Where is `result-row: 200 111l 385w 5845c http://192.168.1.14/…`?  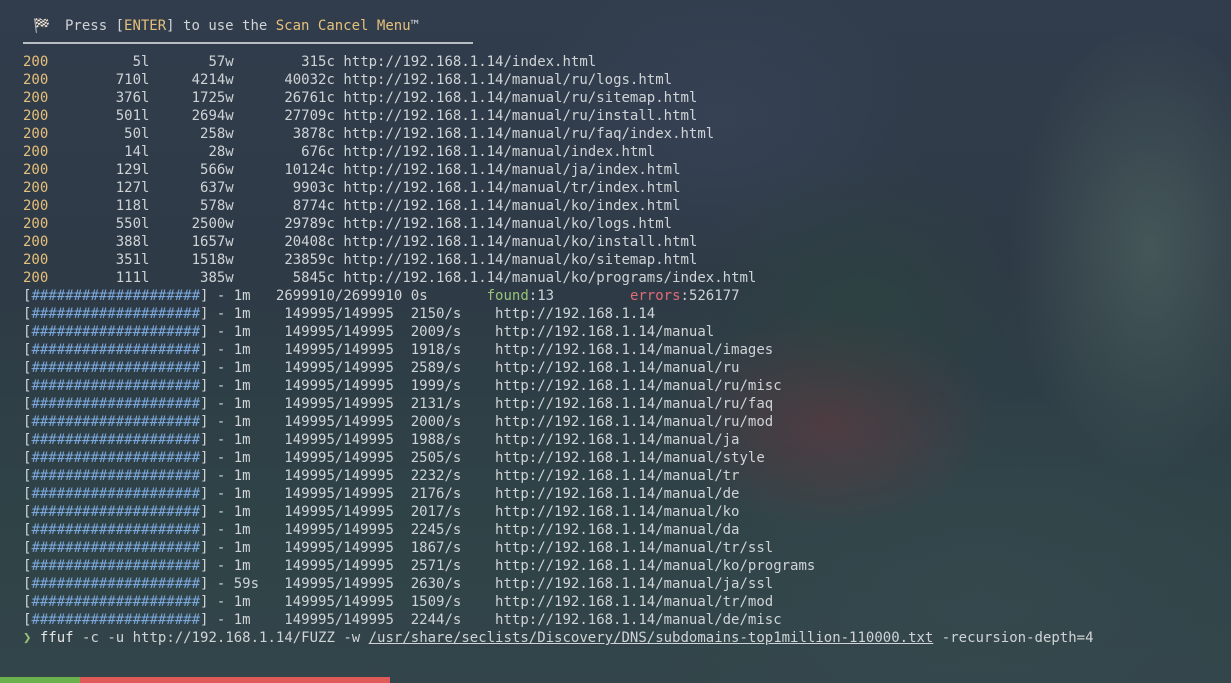 result-row: 200 111l 385w 5845c http://192.168.1.14/… is located at coordinates (419, 278).